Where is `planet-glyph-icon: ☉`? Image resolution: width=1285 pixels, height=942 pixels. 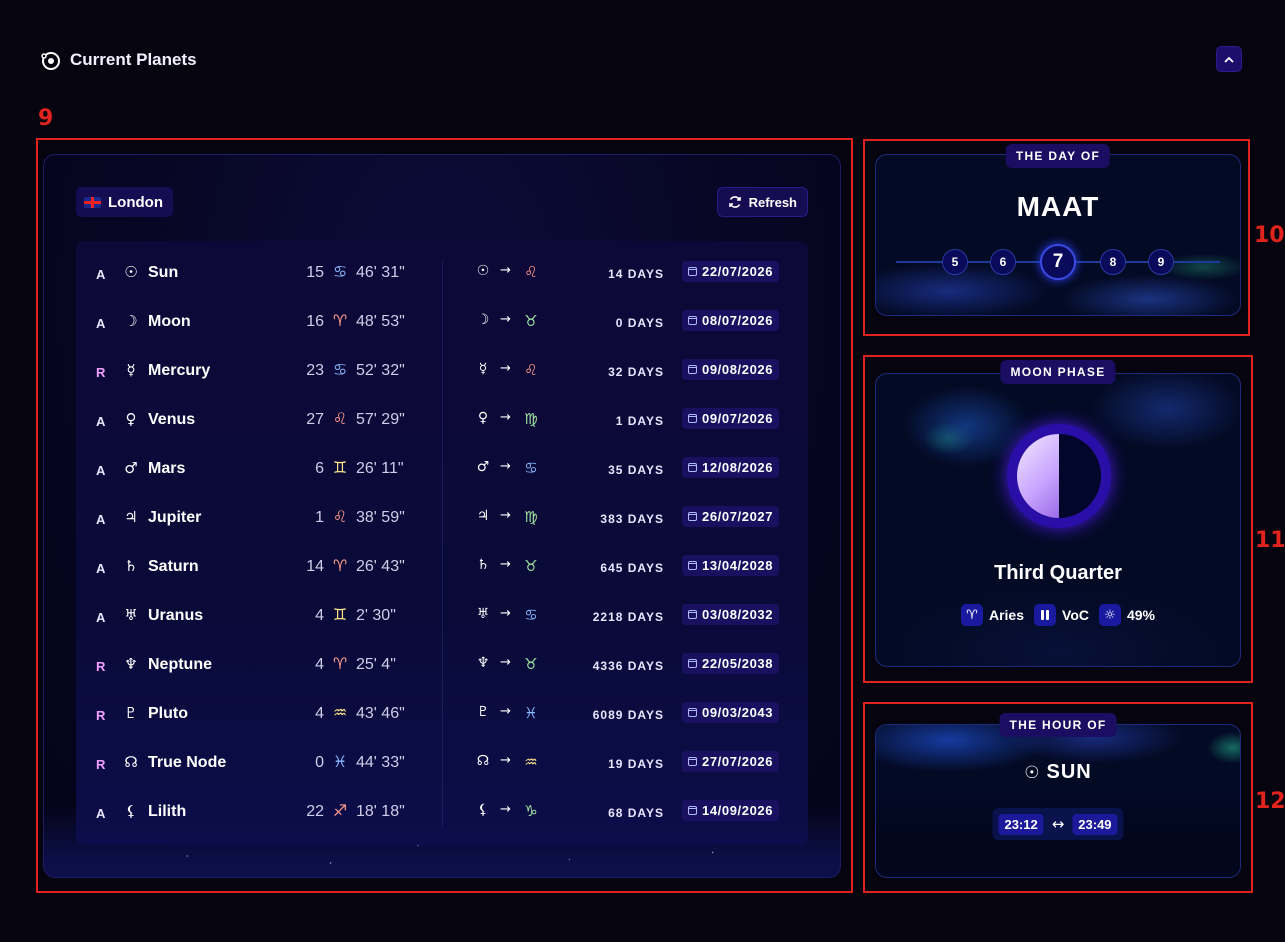 planet-glyph-icon: ☉ is located at coordinates (131, 272).